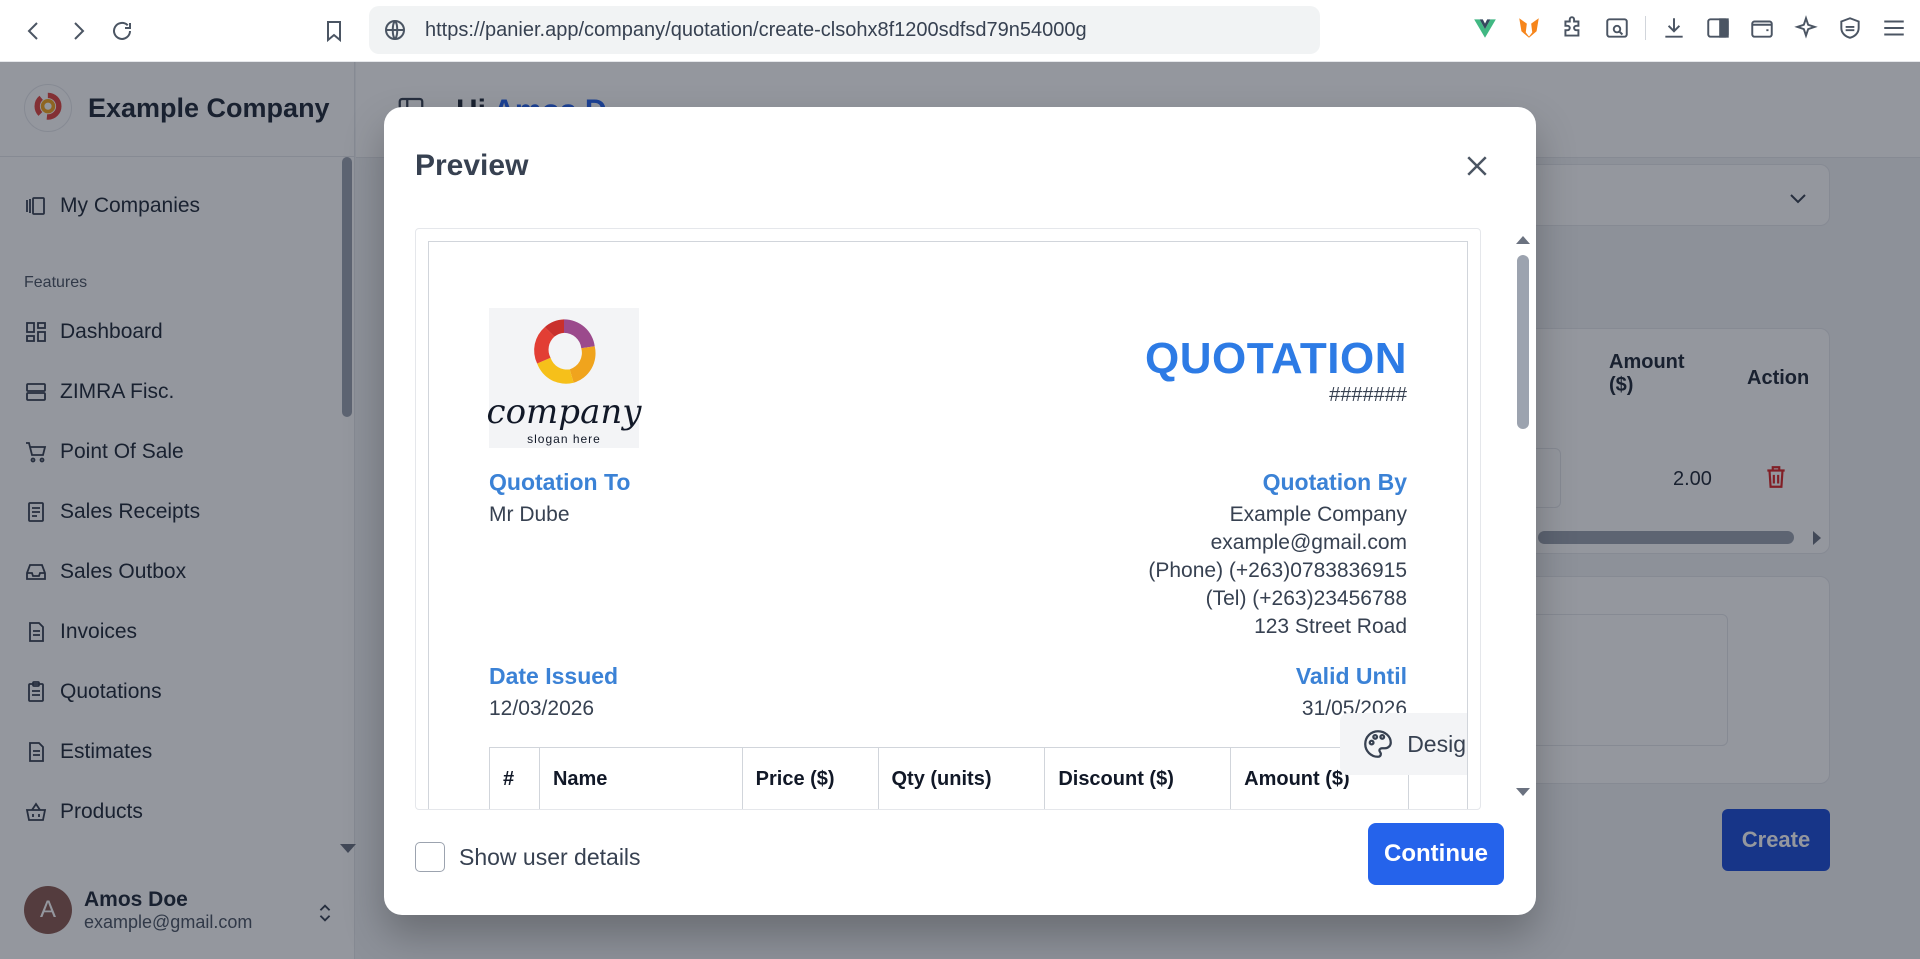 The height and width of the screenshot is (959, 1920). I want to click on reload-button, so click(122, 31).